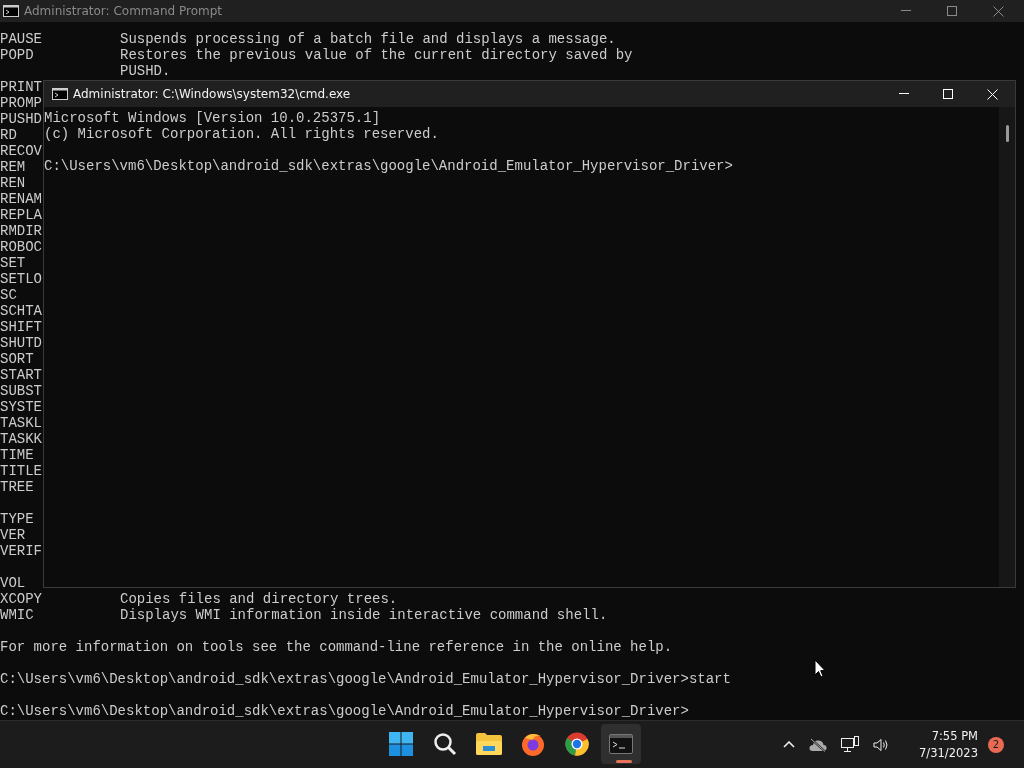 This screenshot has height=768, width=1024. I want to click on active-indicator, so click(624, 761).